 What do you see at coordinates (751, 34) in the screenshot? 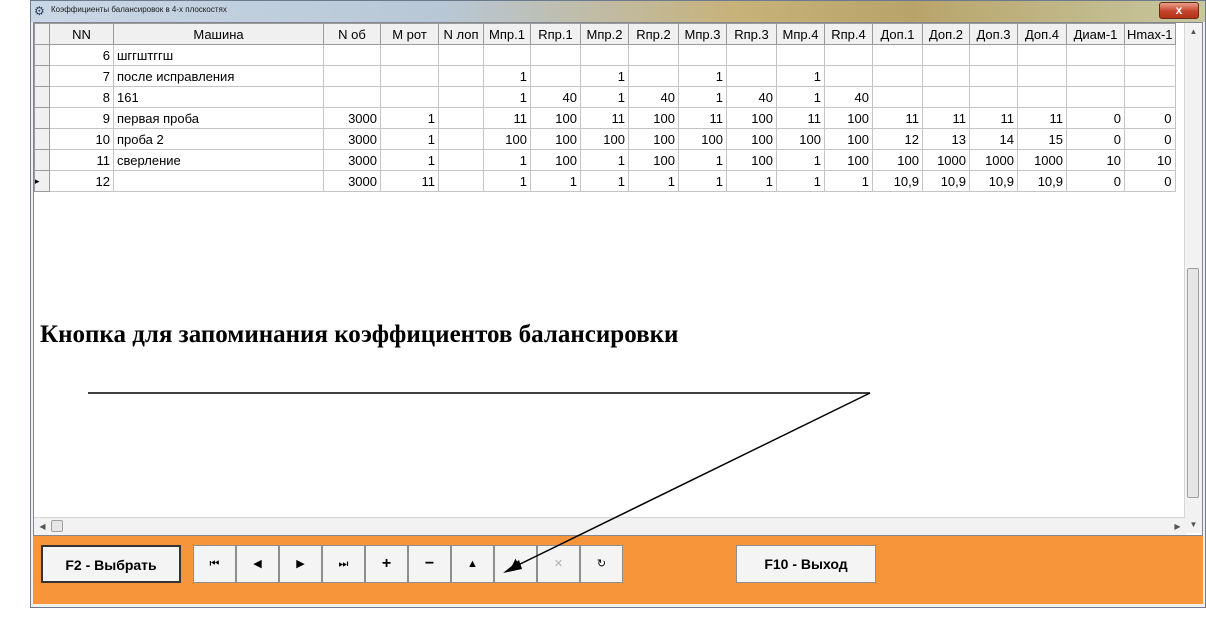
I see `column-header: Rпр.3` at bounding box center [751, 34].